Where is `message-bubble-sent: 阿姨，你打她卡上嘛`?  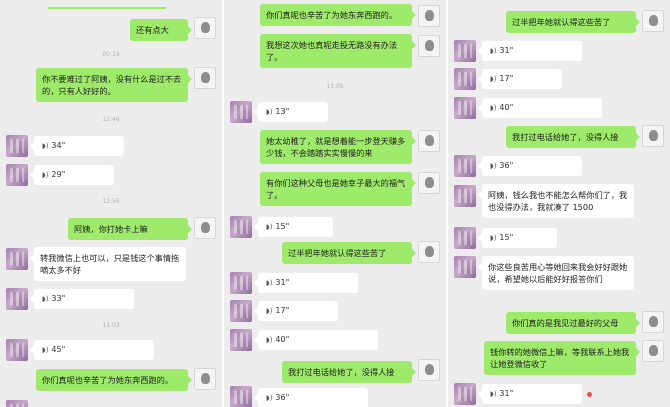
message-bubble-sent: 阿姨，你打她卡上嘛 is located at coordinates (130, 229).